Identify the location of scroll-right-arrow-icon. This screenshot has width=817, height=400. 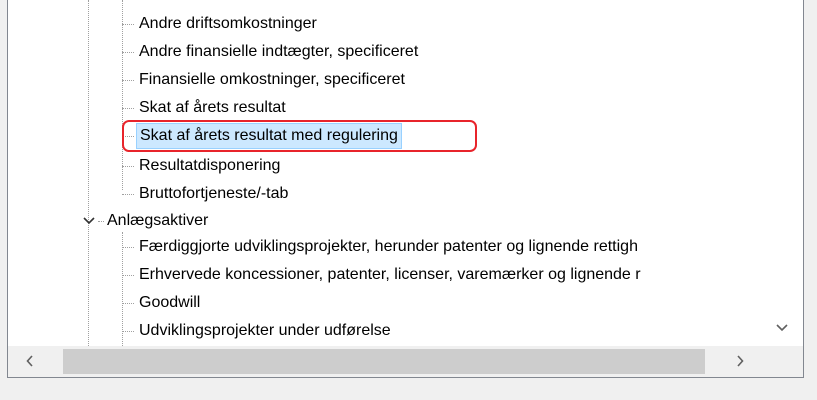
(740, 361).